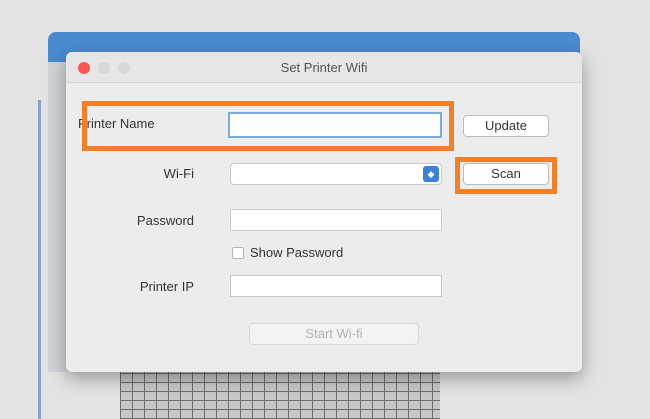  I want to click on password-label: Password, so click(165, 220).